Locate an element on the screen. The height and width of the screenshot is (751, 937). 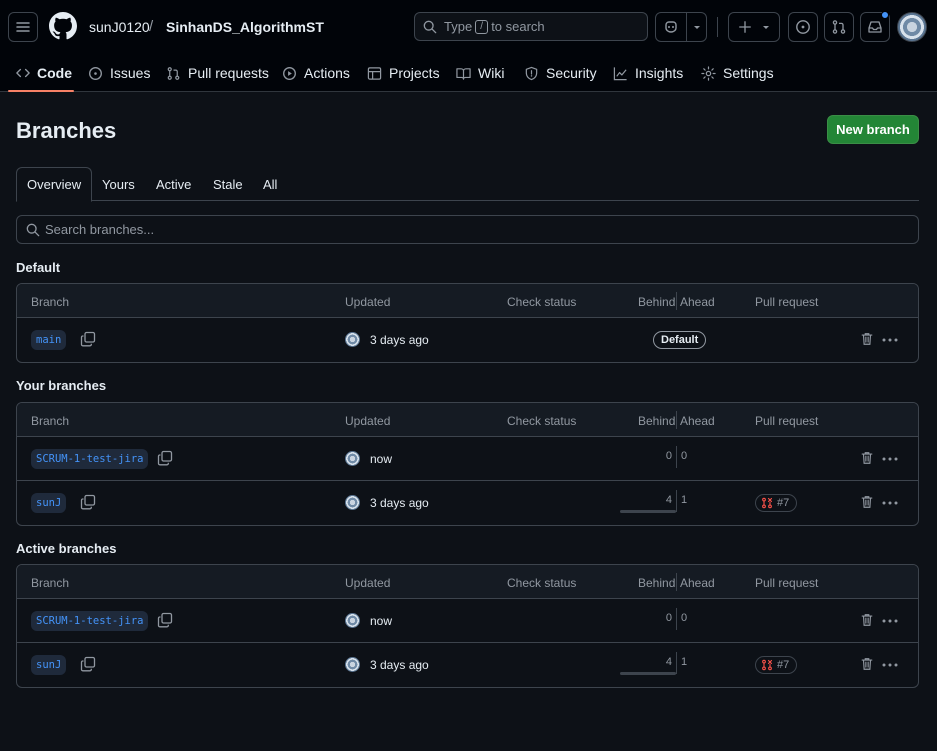
tab-issues: Issues is located at coordinates (119, 73).